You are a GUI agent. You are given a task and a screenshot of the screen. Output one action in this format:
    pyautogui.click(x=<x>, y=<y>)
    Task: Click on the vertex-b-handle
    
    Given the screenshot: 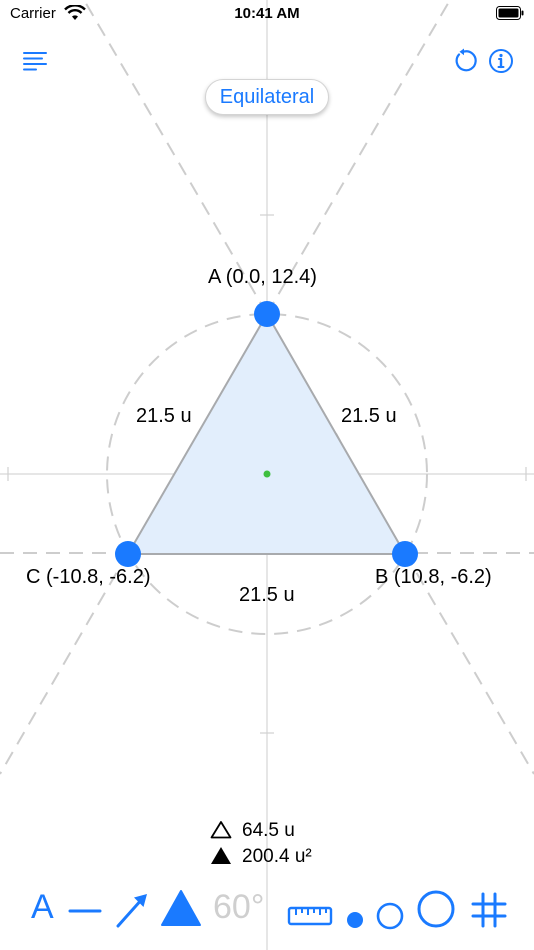 What is the action you would take?
    pyautogui.click(x=405, y=554)
    